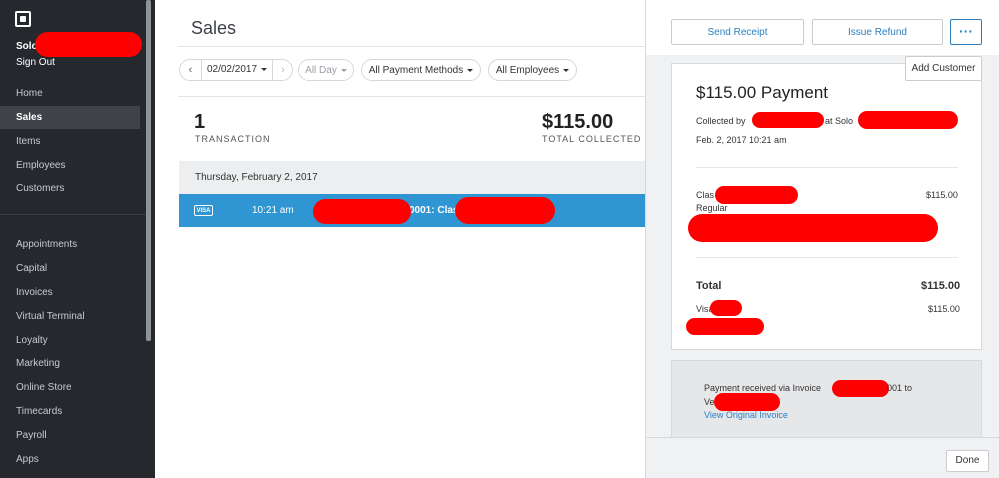 This screenshot has height=478, width=999. Describe the element at coordinates (148, 170) in the screenshot. I see `sidebar-scrollbar` at that location.